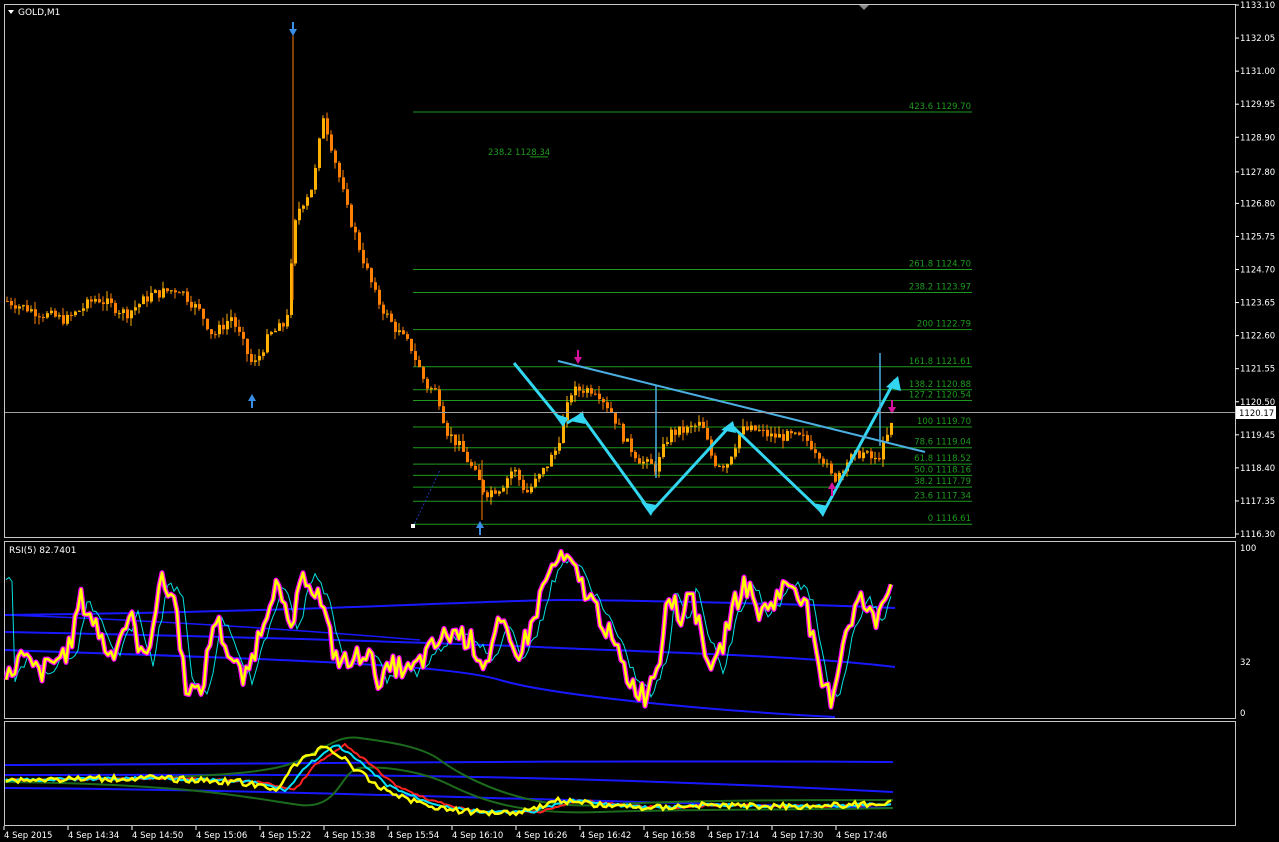 This screenshot has height=842, width=1279. What do you see at coordinates (942, 470) in the screenshot?
I see `fib-level-label: 50.0 1118.16` at bounding box center [942, 470].